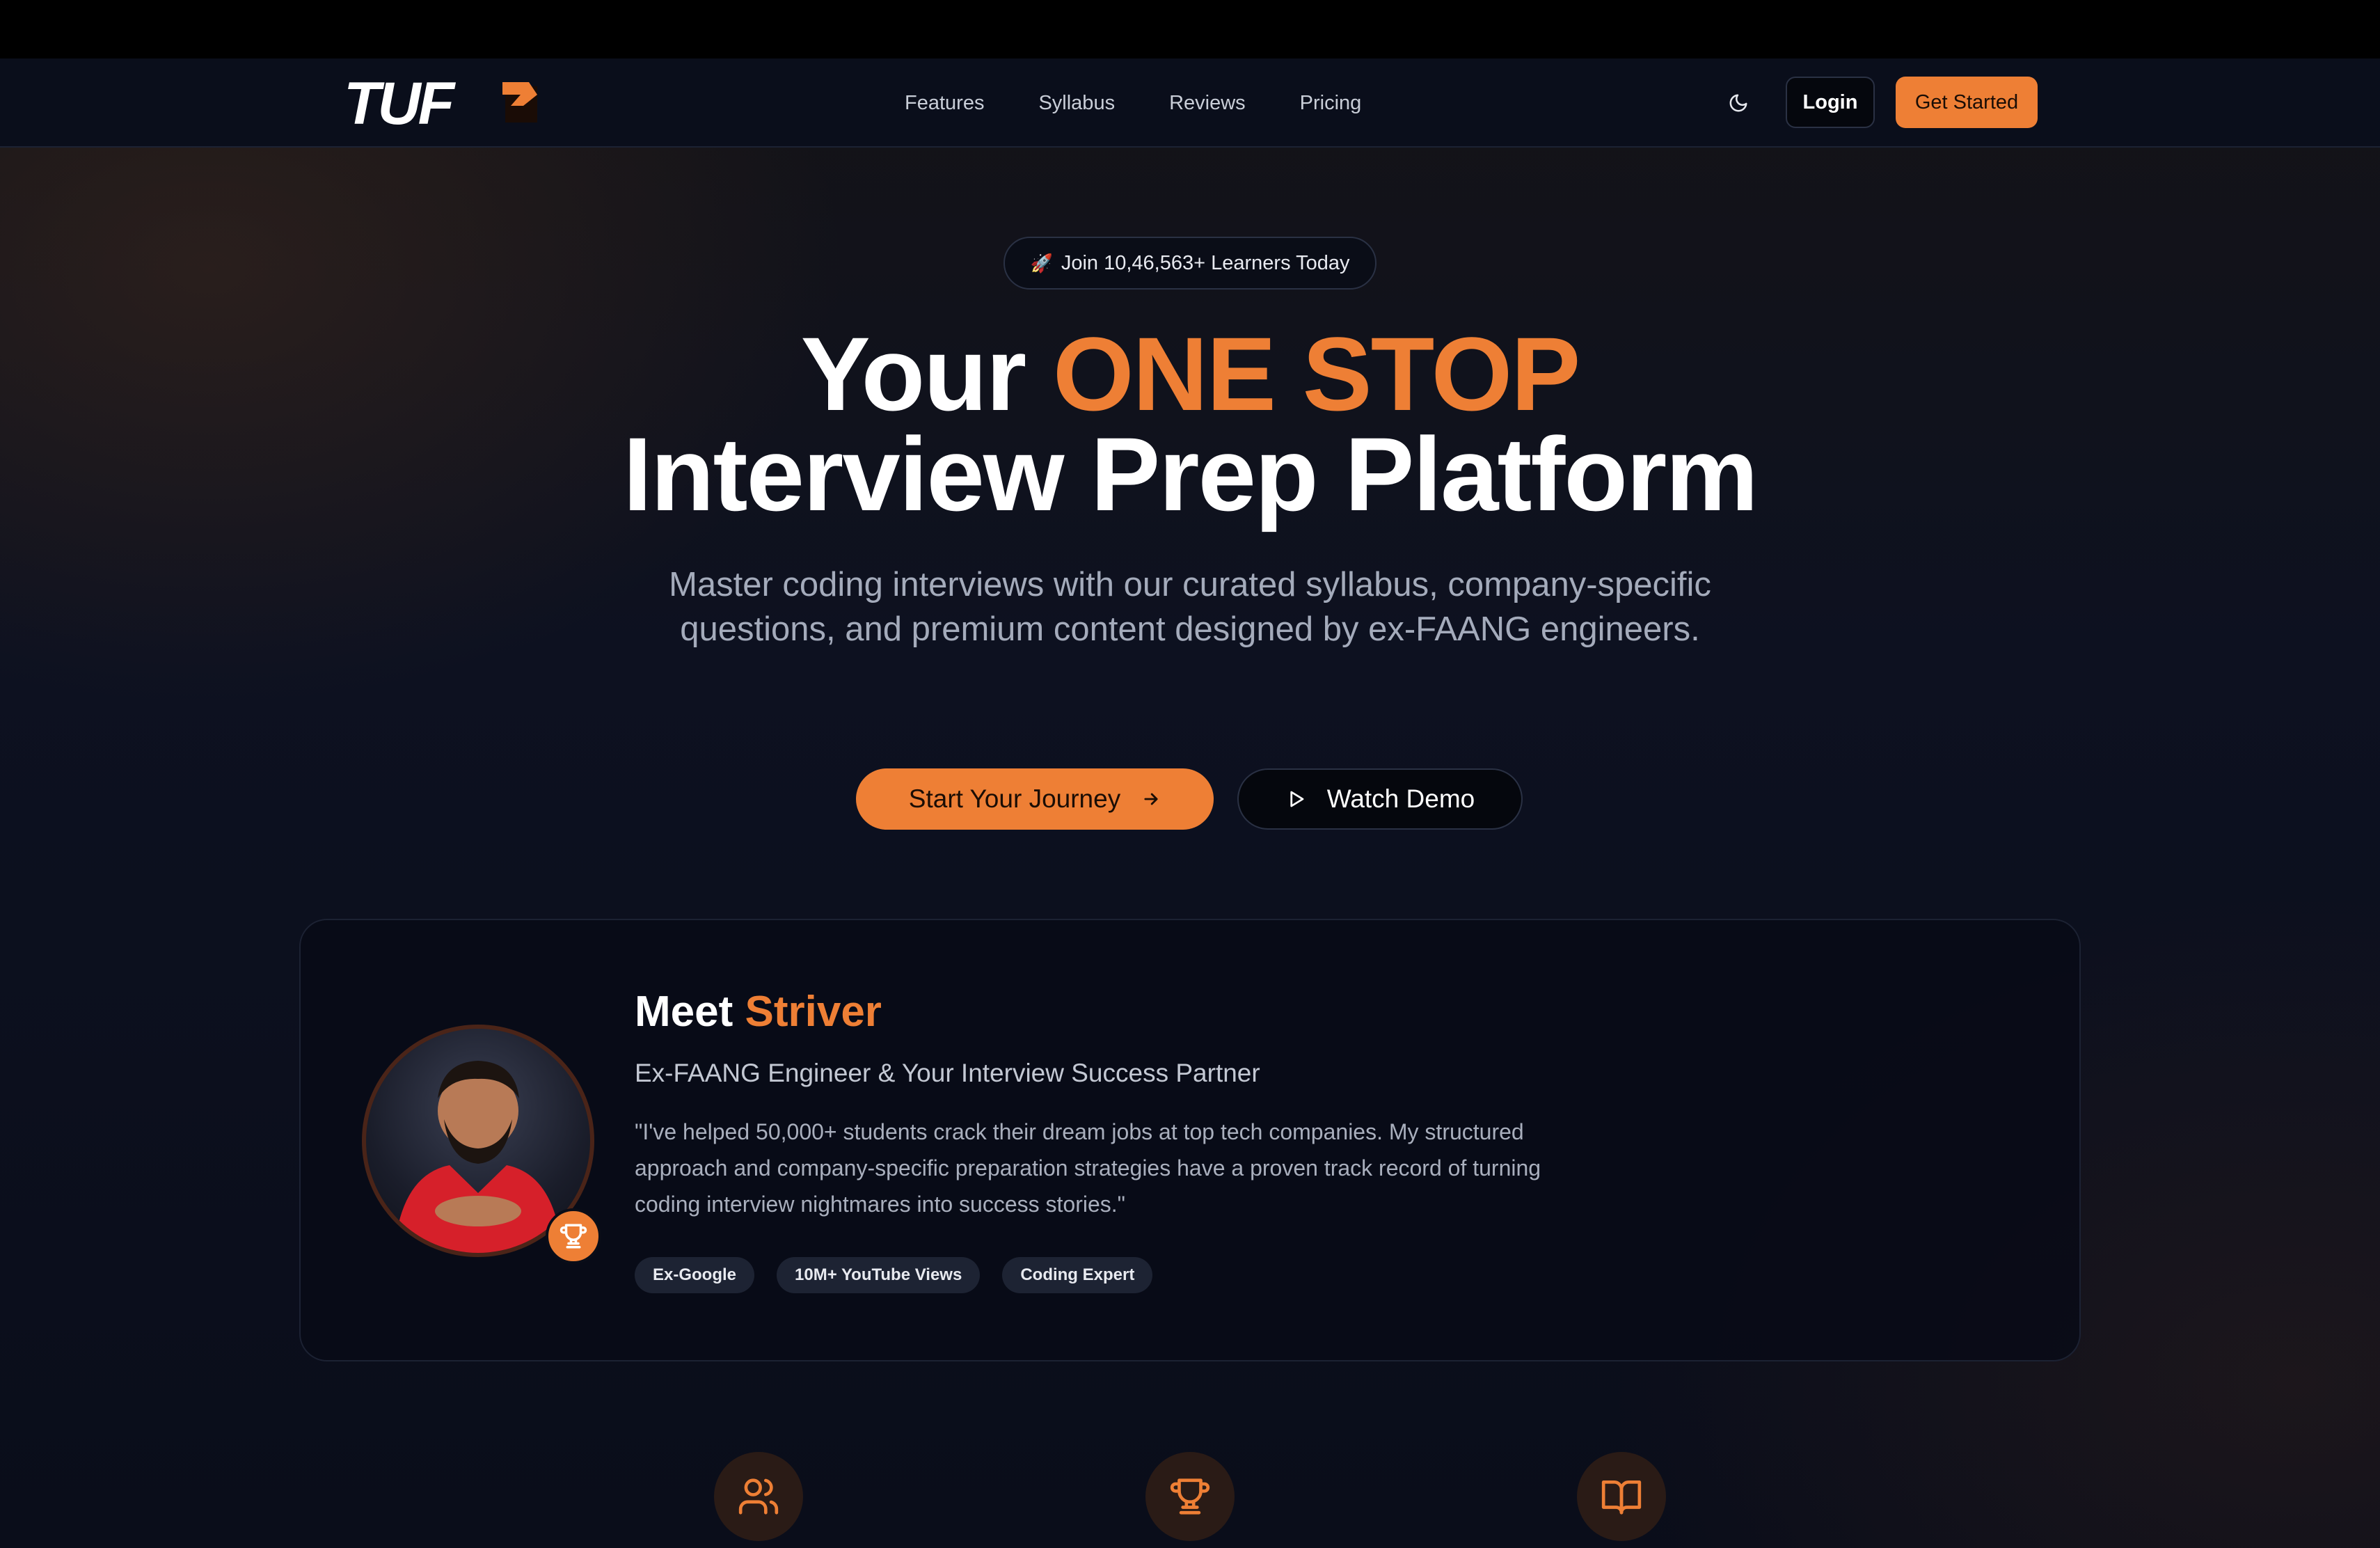  What do you see at coordinates (1151, 799) in the screenshot?
I see `arrow-right-icon` at bounding box center [1151, 799].